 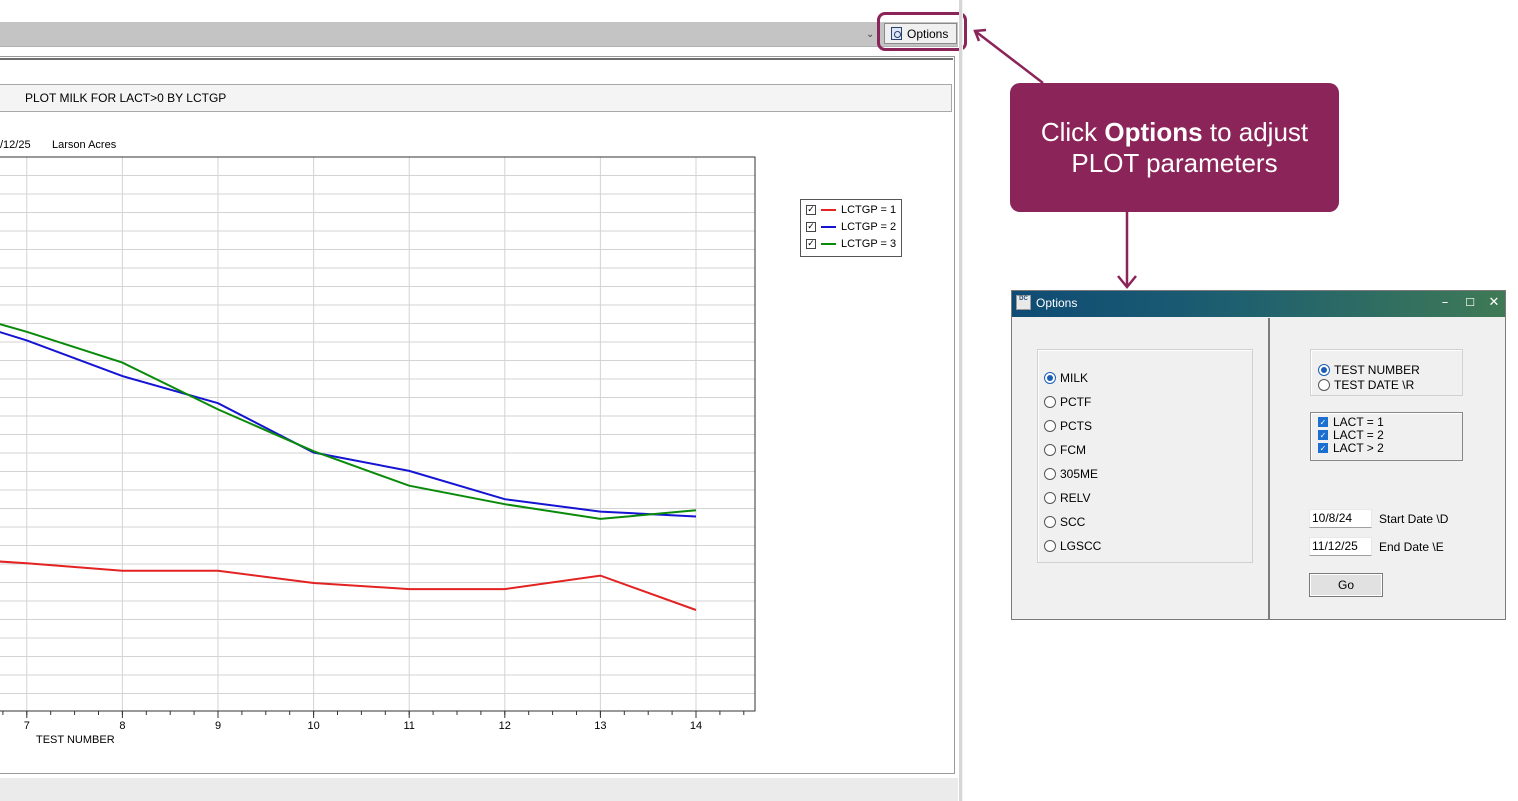 I want to click on radio-label: PCTF, so click(x=1076, y=402).